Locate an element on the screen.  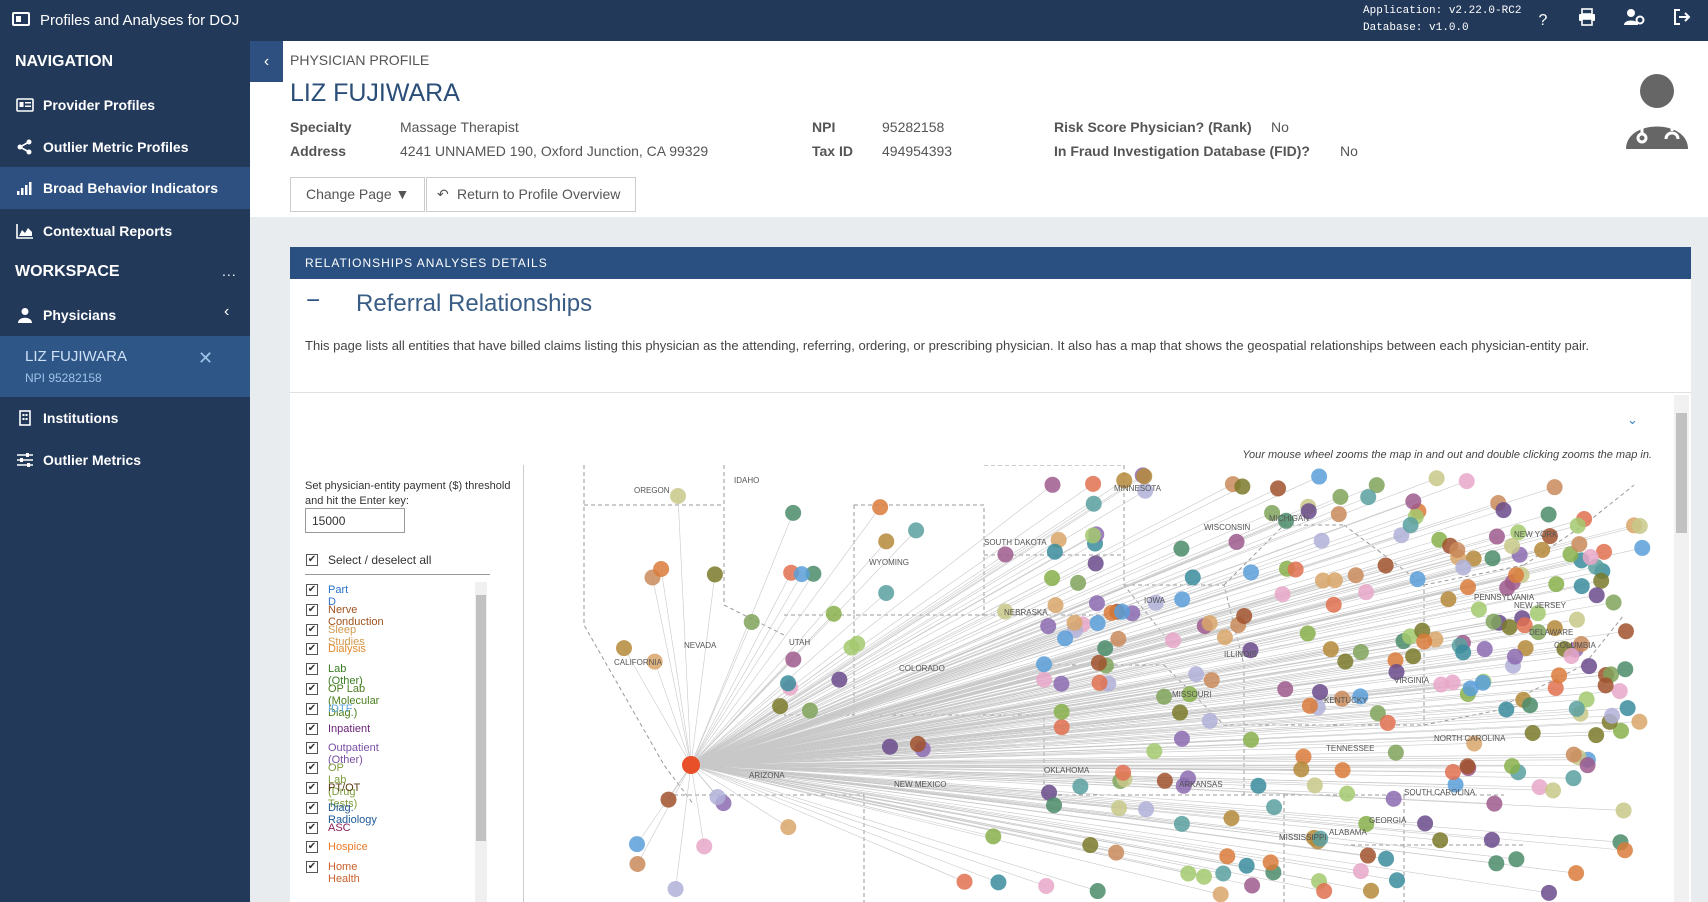
chevron-left-icon: ‹ is located at coordinates (226, 312).